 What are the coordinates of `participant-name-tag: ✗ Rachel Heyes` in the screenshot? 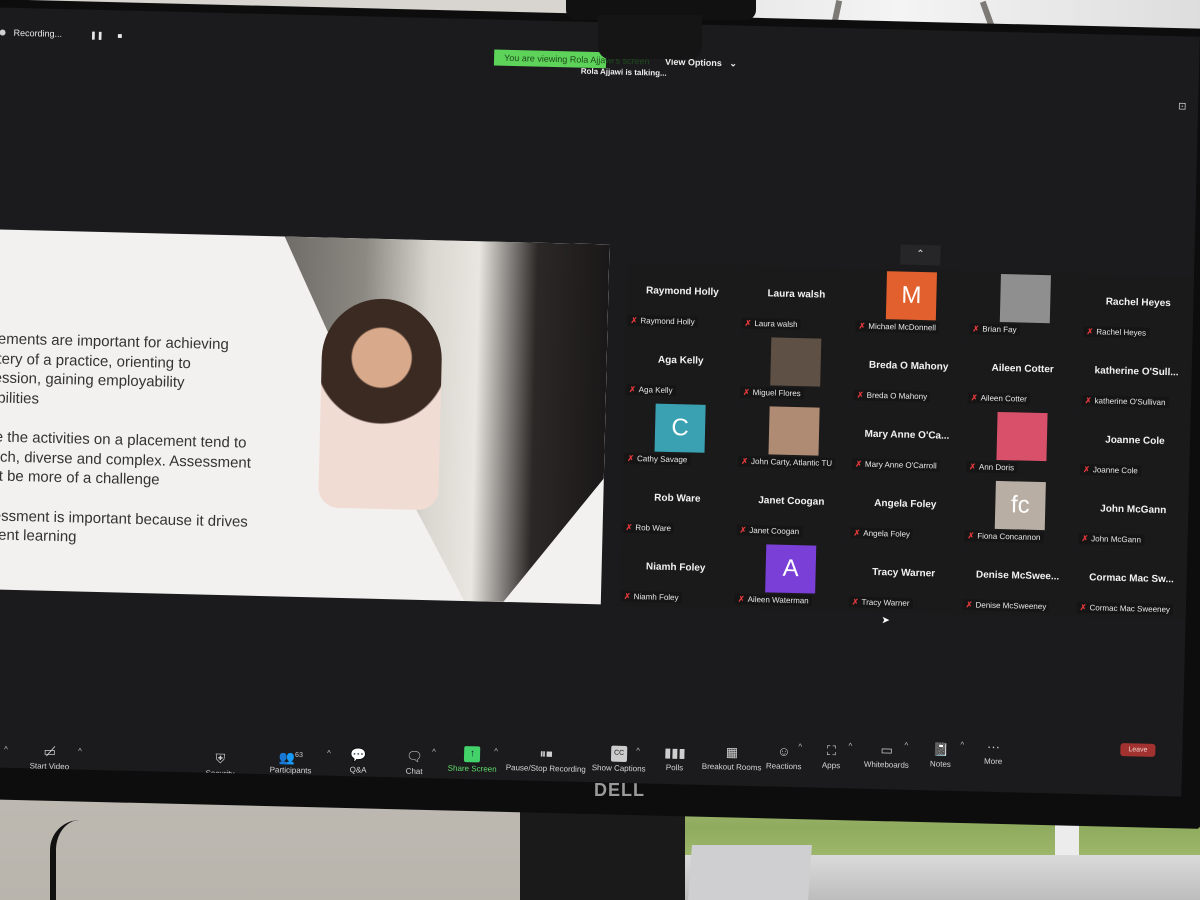 It's located at (1116, 332).